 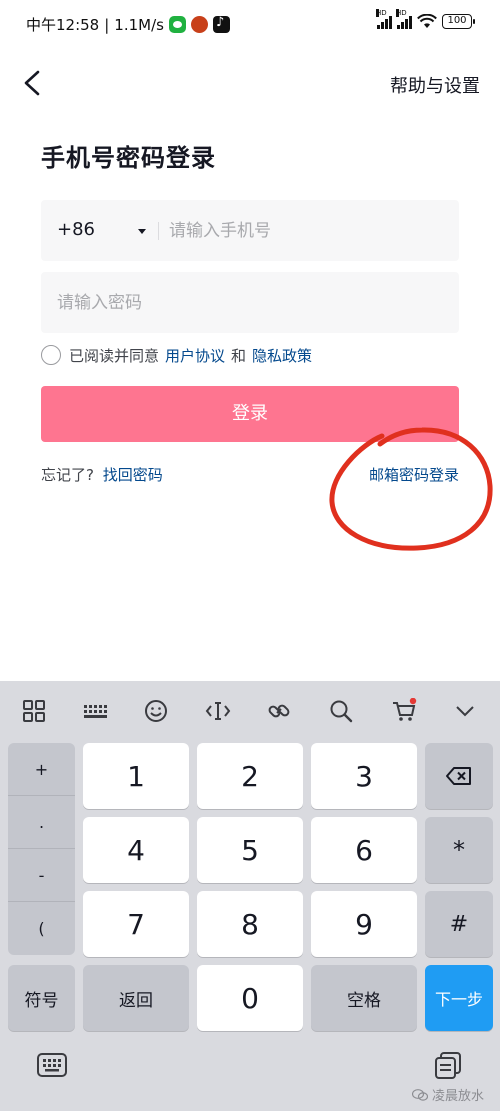 I want to click on symbol-key: 符号, so click(x=41, y=998).